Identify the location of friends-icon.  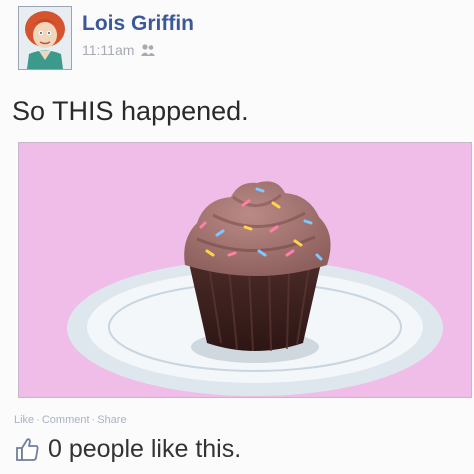
(148, 50).